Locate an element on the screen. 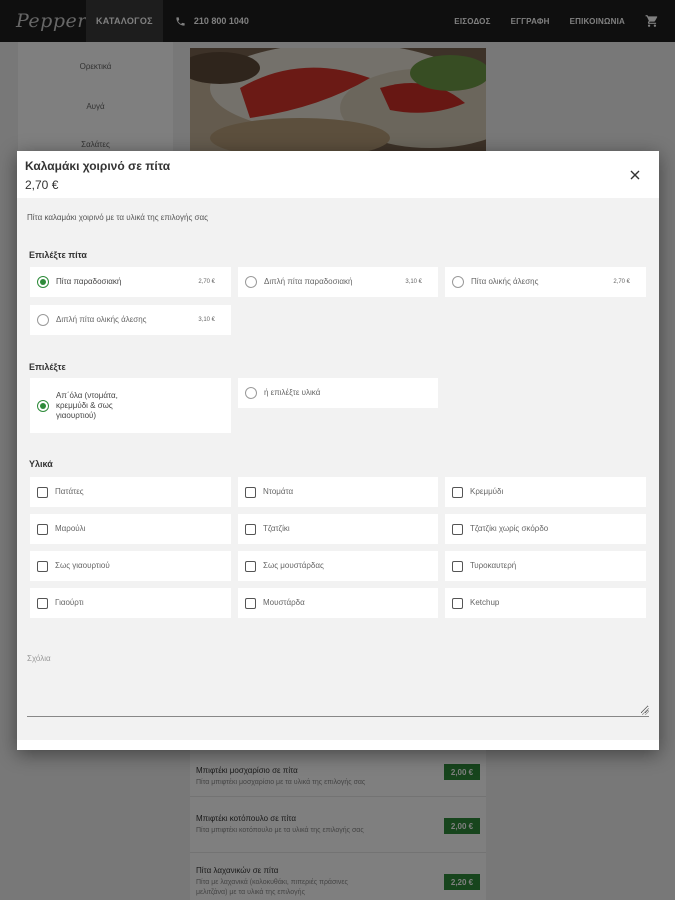 The image size is (675, 900). checkbox-ingredient: Μαρούλι is located at coordinates (130, 529).